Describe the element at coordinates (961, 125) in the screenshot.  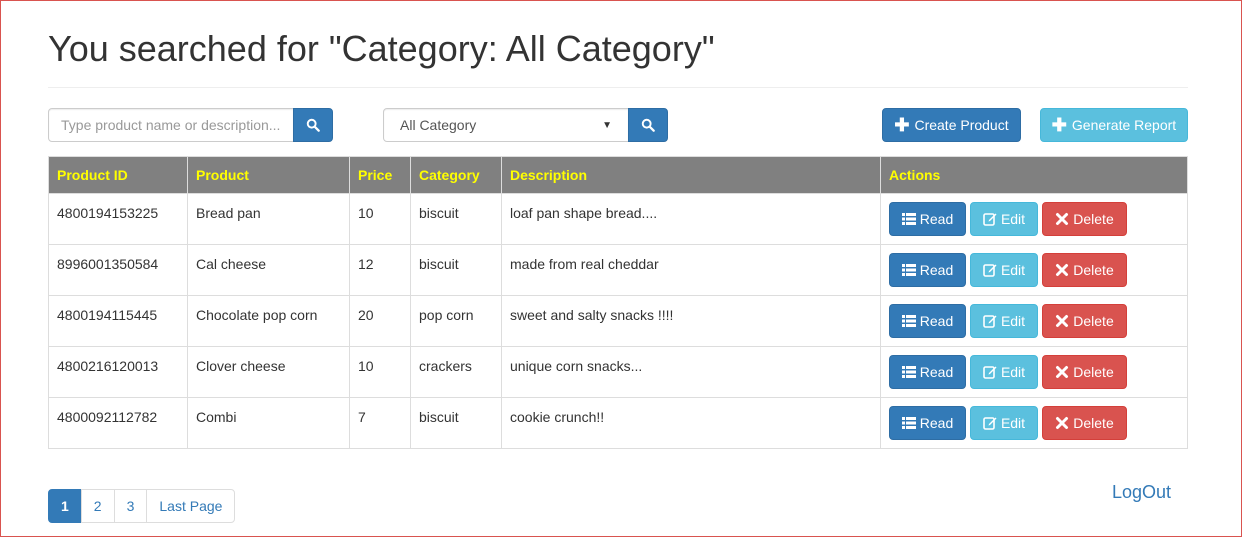
I see `create-product-label: Create Product` at that location.